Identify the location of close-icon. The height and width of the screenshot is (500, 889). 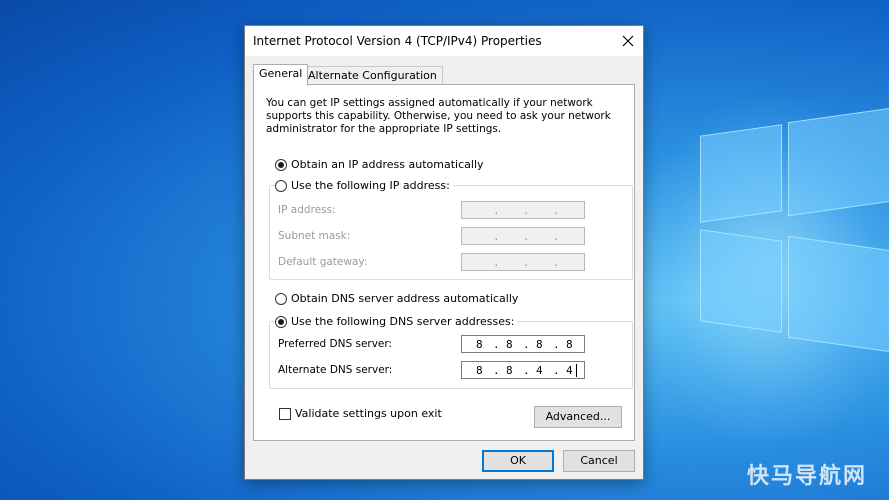
(628, 41).